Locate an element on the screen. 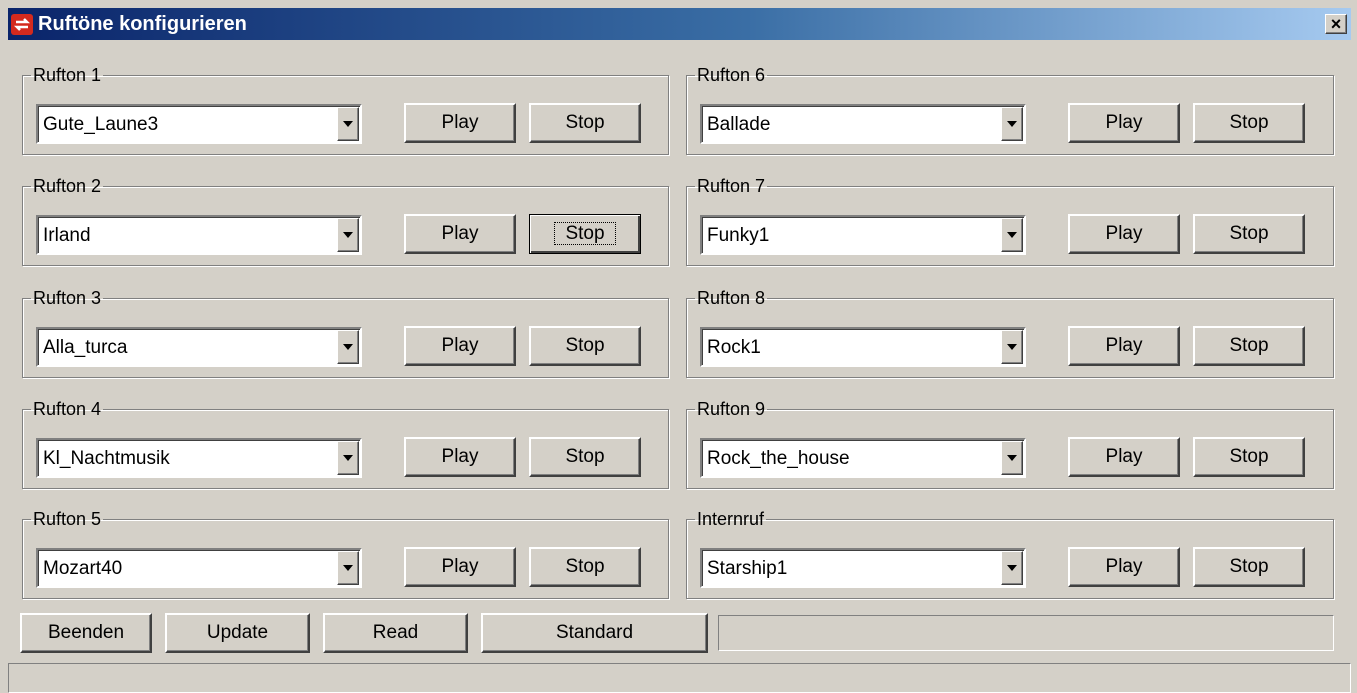 The image size is (1357, 693). rufton-9-group: Rufton 9 Rock_the_house Play Stop is located at coordinates (1010, 444).